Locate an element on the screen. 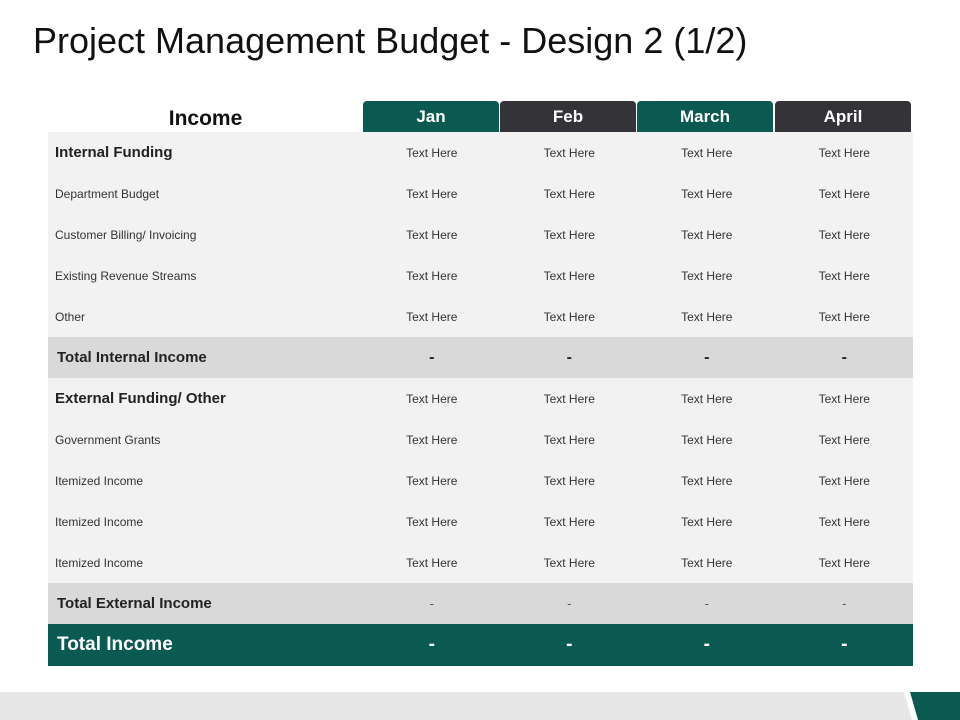 Image resolution: width=960 pixels, height=720 pixels. subtotal-row-internal: Total Internal Income - - - - is located at coordinates (480, 357).